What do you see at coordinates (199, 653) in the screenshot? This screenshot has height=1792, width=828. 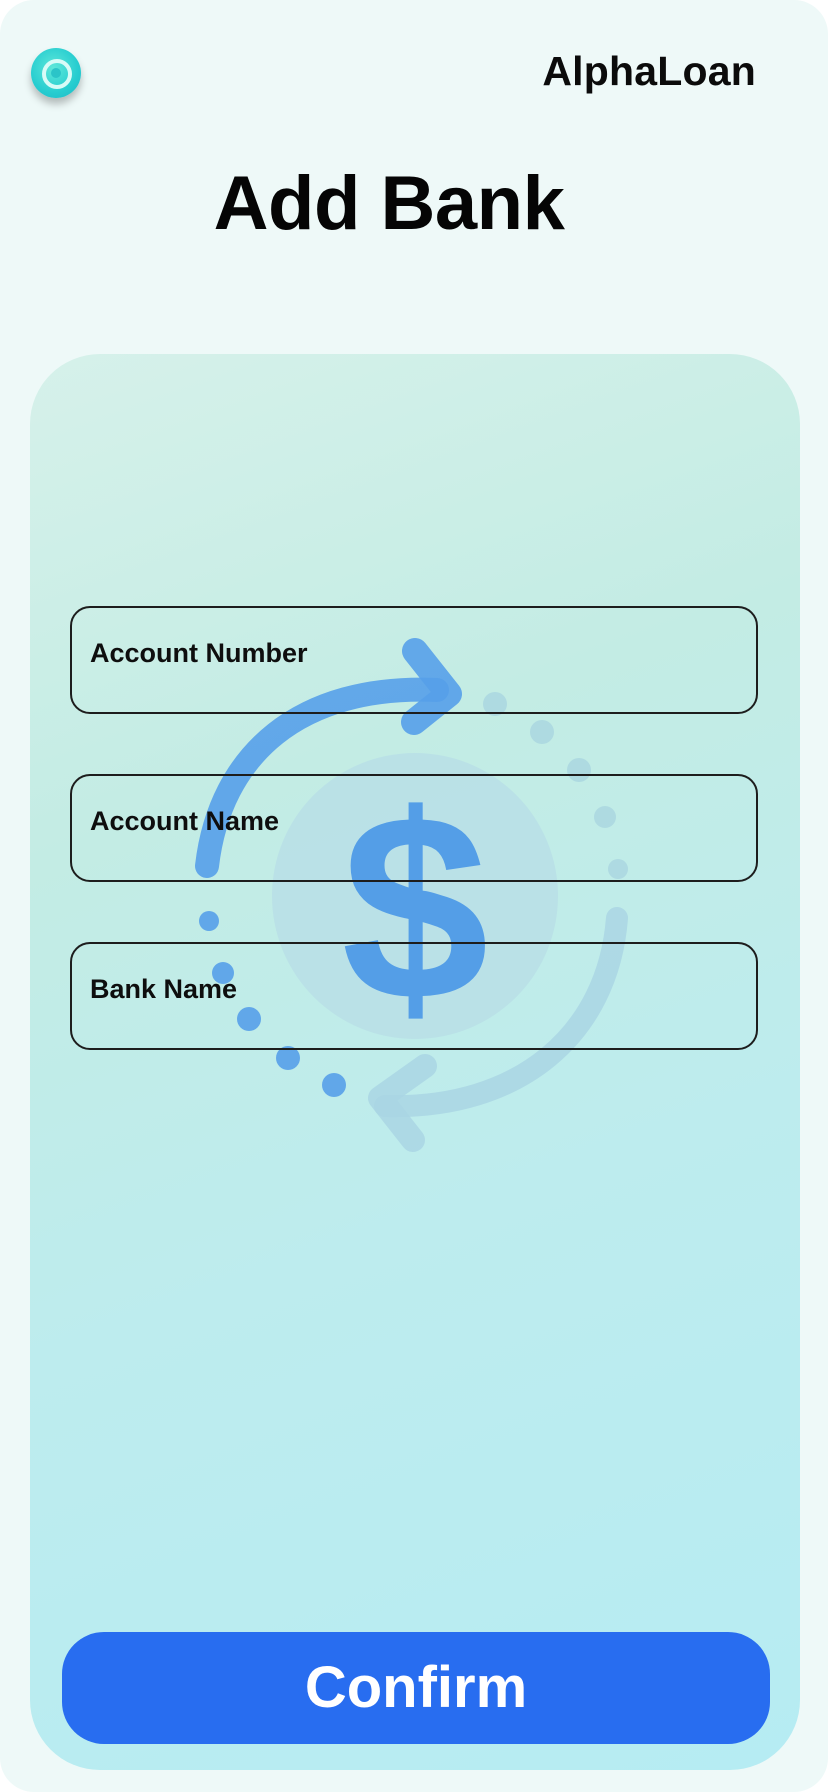 I see `account-number-label: Account Number` at bounding box center [199, 653].